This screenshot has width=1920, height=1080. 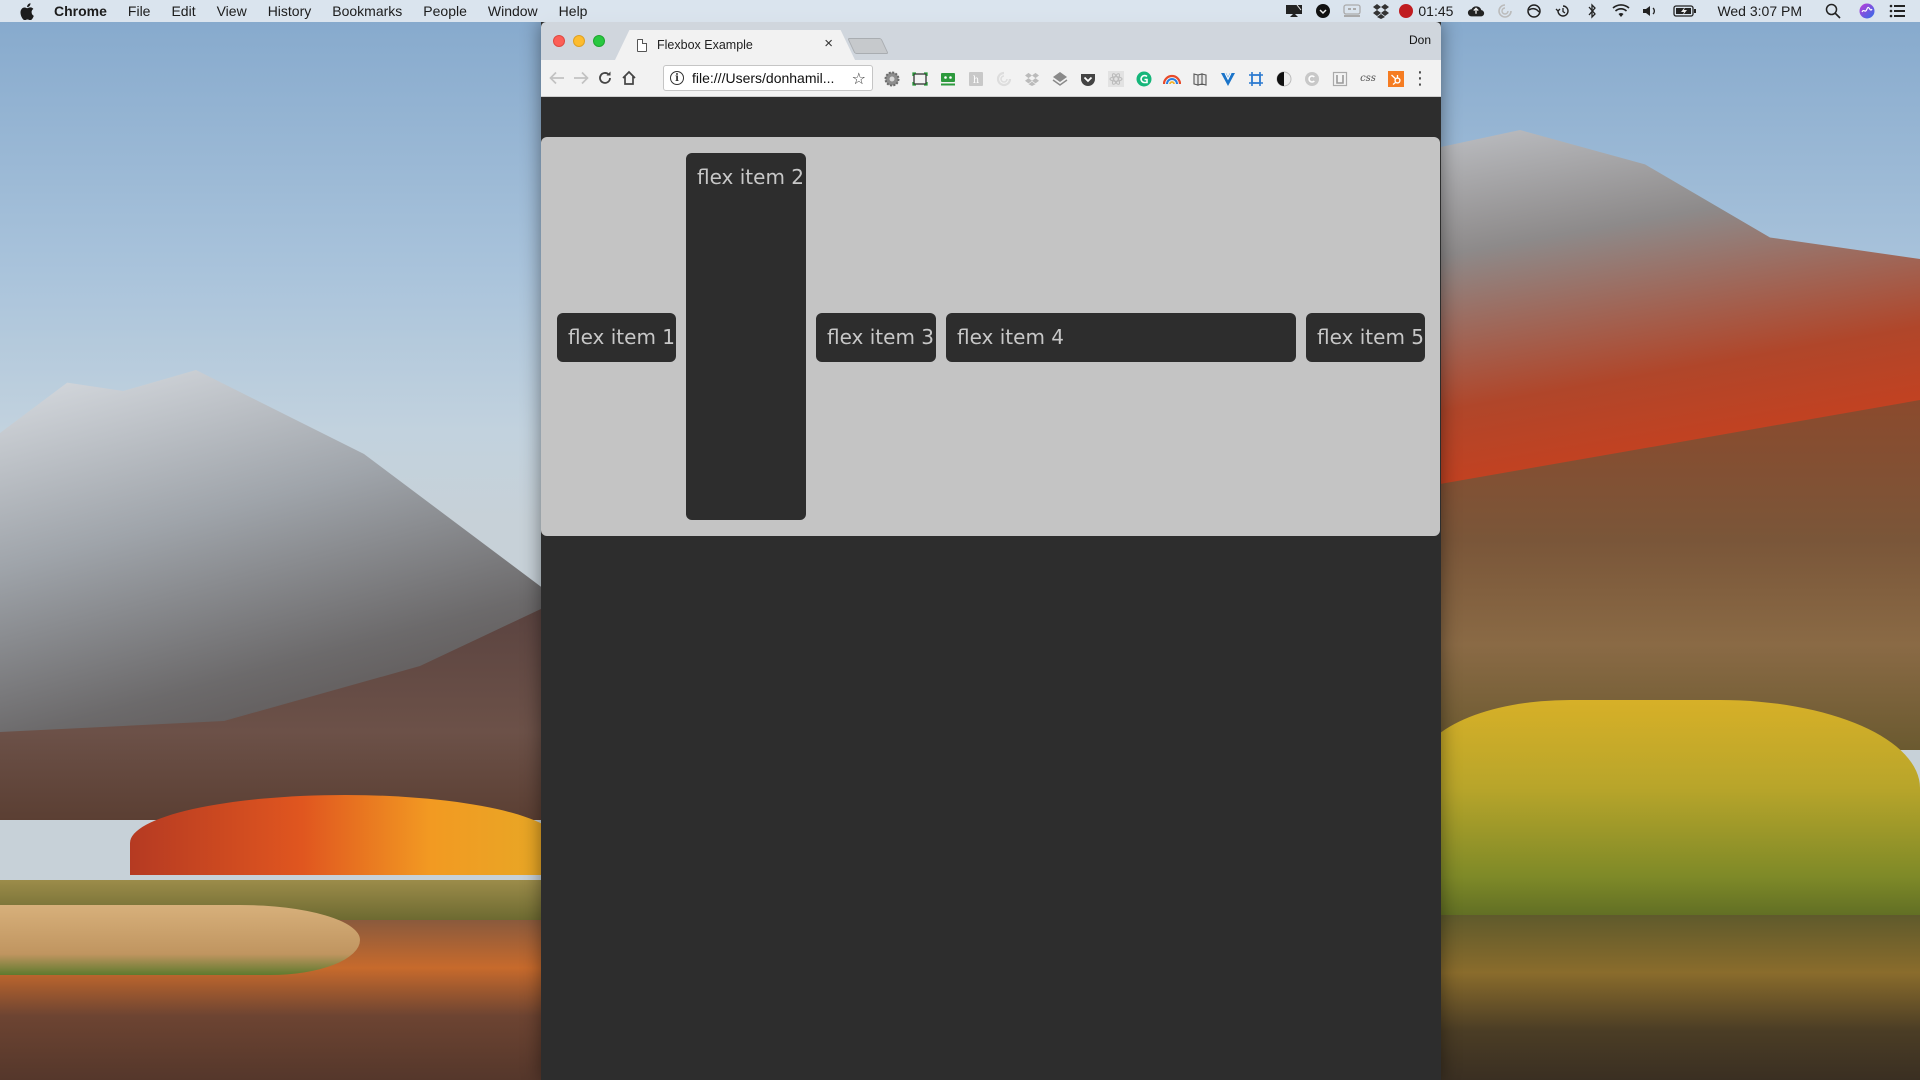 I want to click on vpn-icon, so click(x=1004, y=79).